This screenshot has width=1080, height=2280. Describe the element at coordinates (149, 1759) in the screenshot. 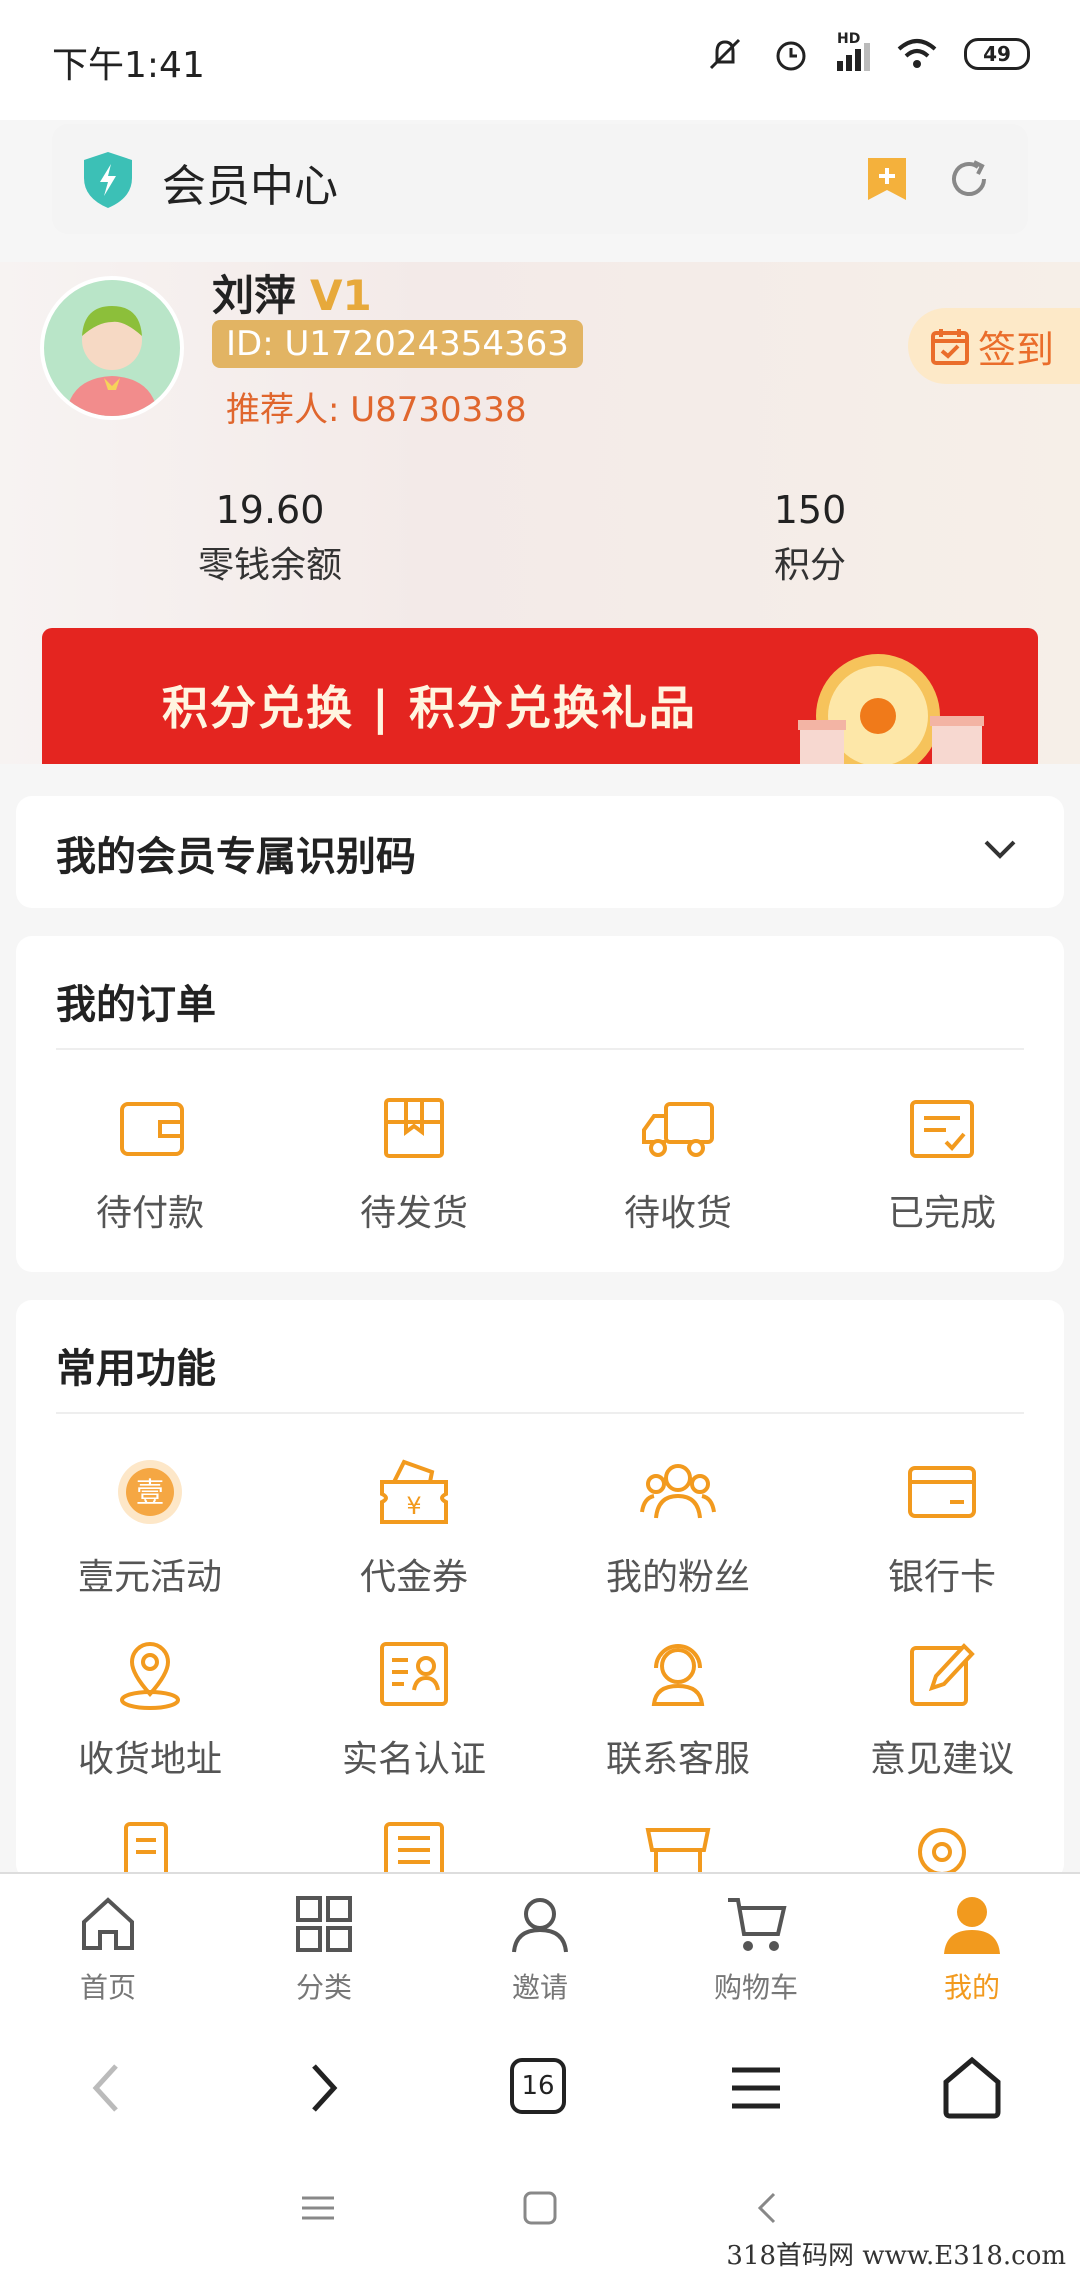

I see `feature-label: 收货地址` at that location.